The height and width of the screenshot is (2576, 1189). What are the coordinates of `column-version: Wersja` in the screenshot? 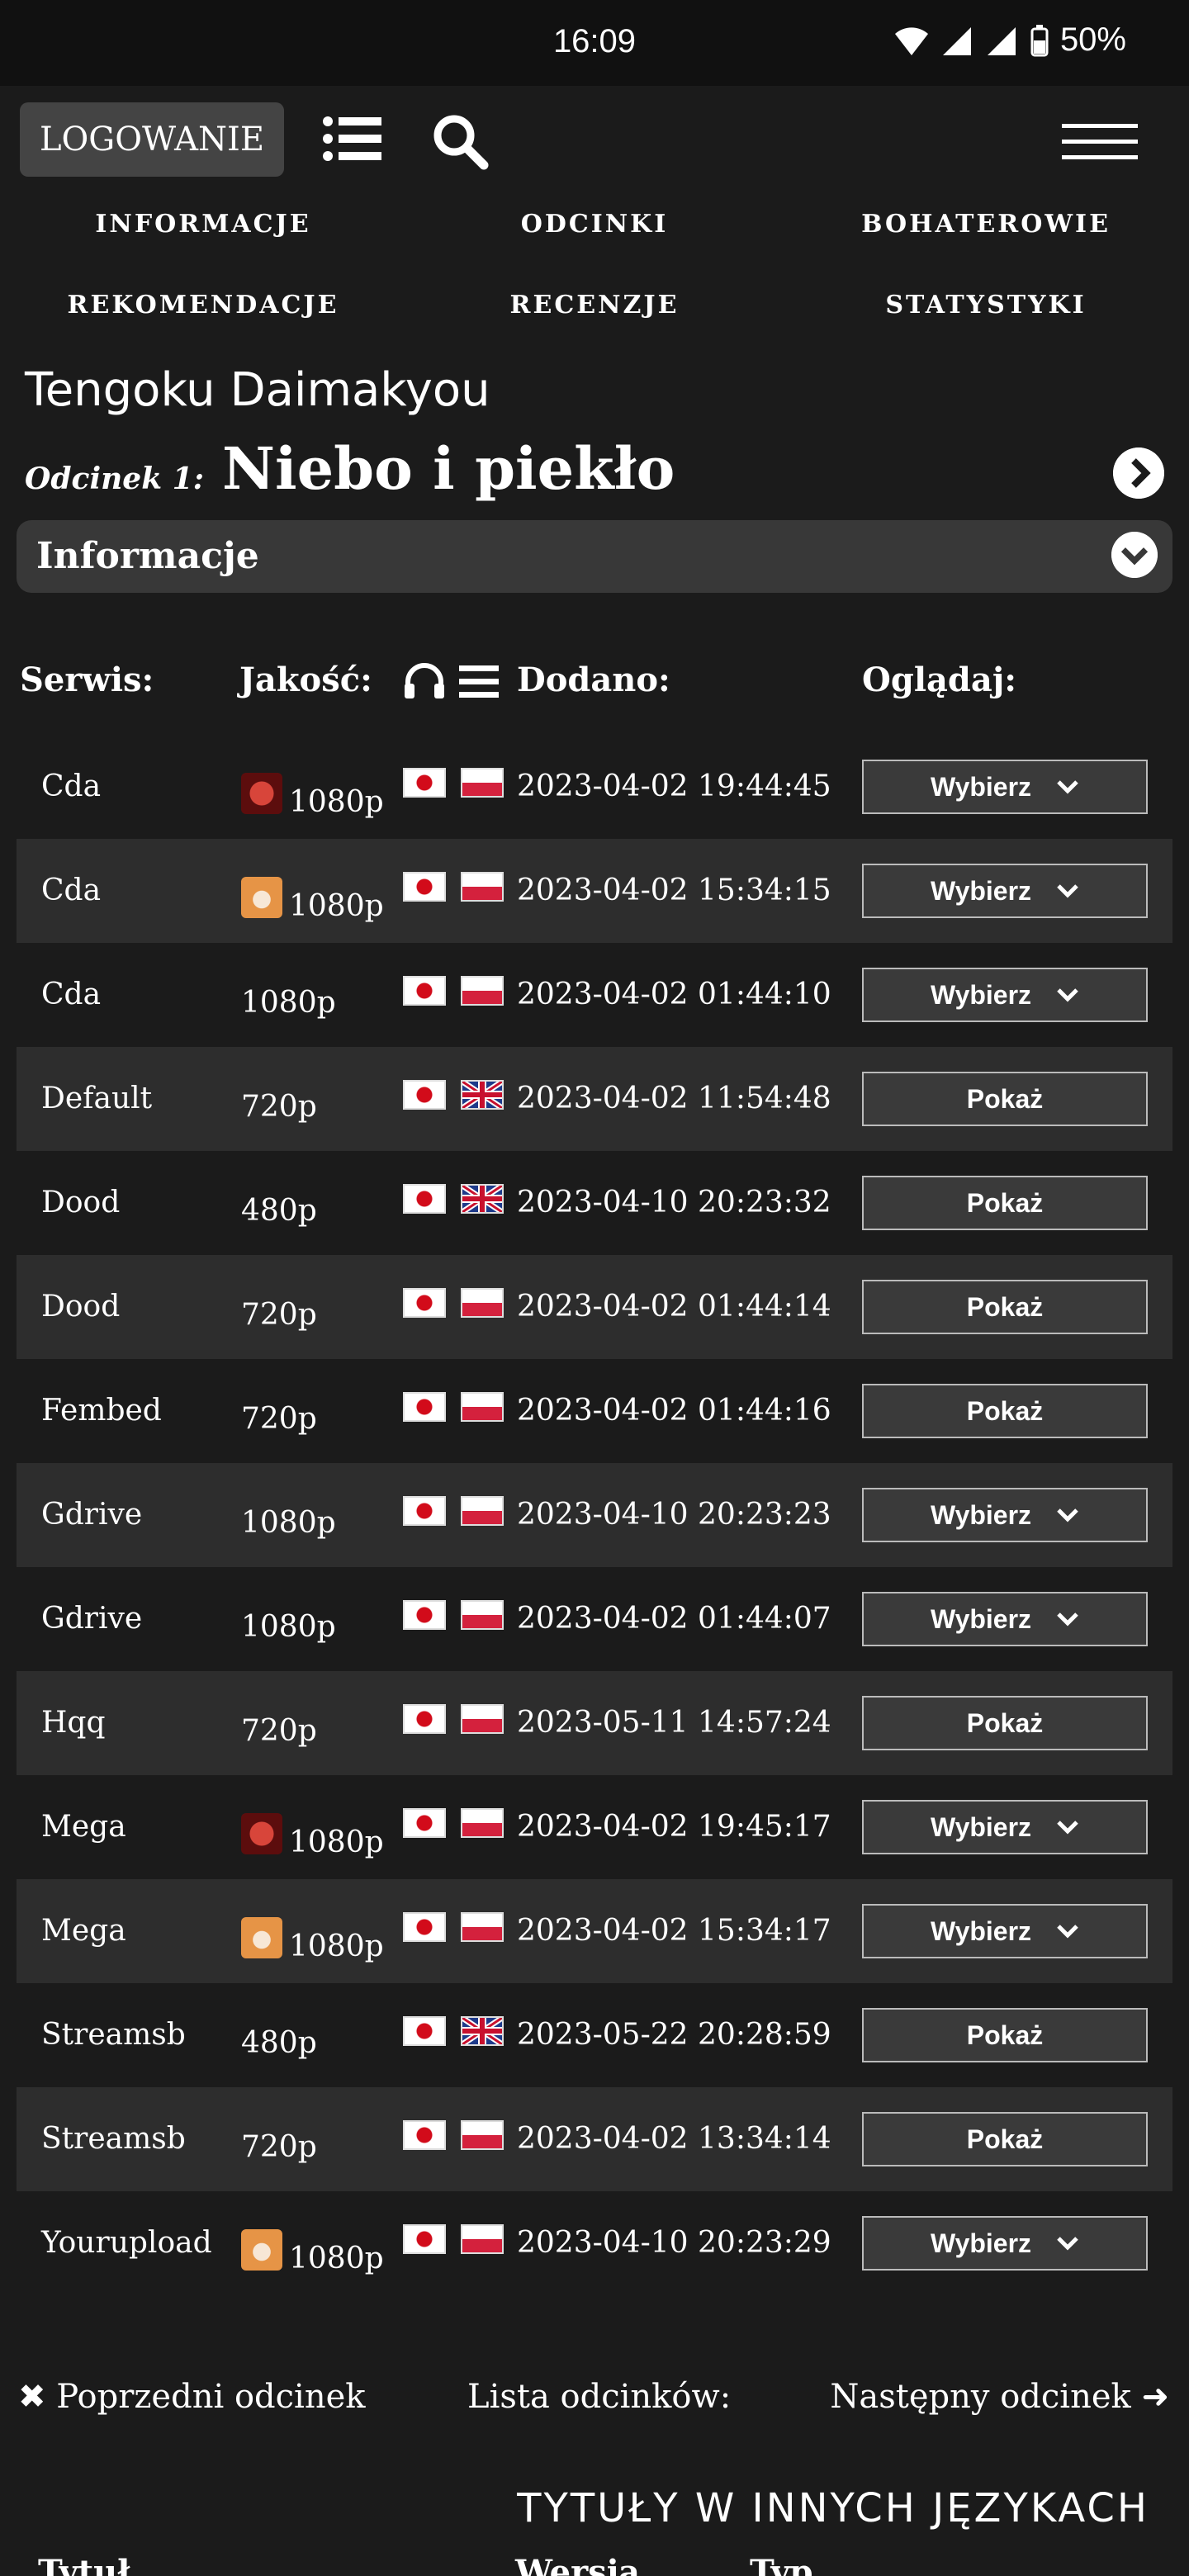 It's located at (578, 2564).